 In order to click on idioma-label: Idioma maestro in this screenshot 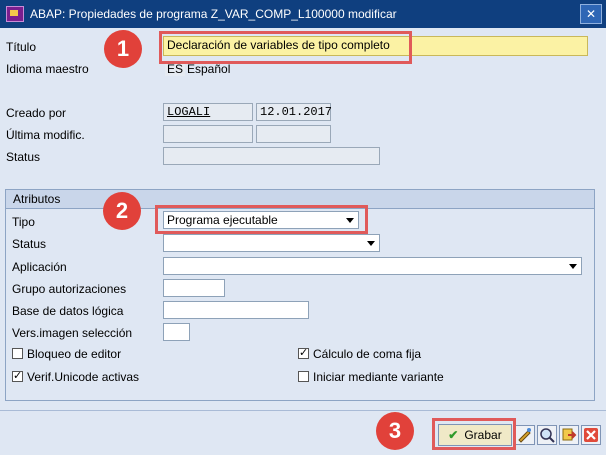, I will do `click(47, 69)`.